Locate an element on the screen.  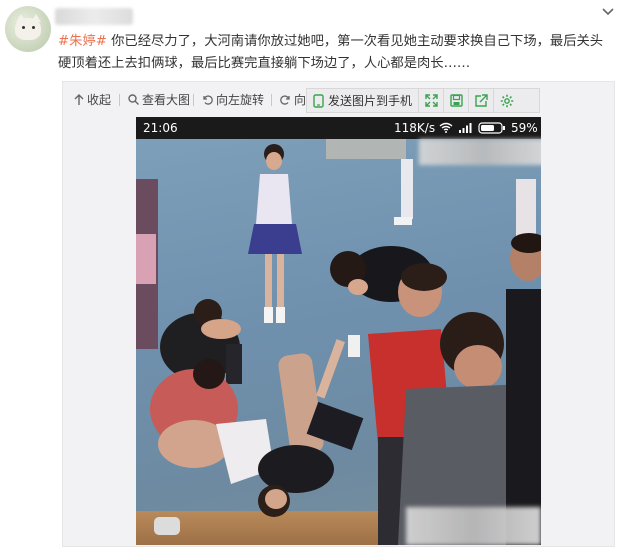
rotate-left-icon is located at coordinates (208, 100).